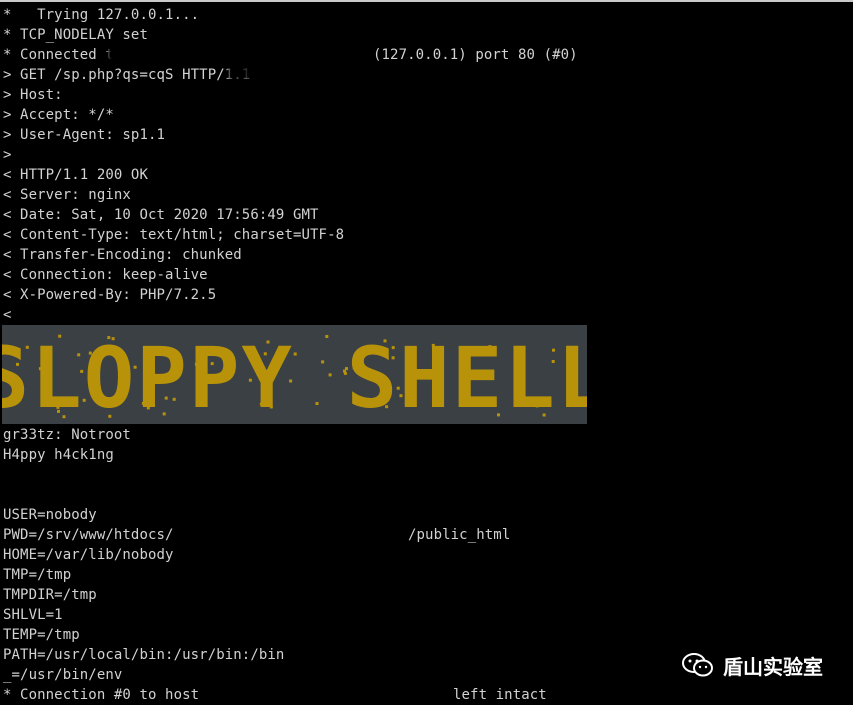 The image size is (853, 705). What do you see at coordinates (101, 695) in the screenshot?
I see `terminal-line: * Connection #0 to host` at bounding box center [101, 695].